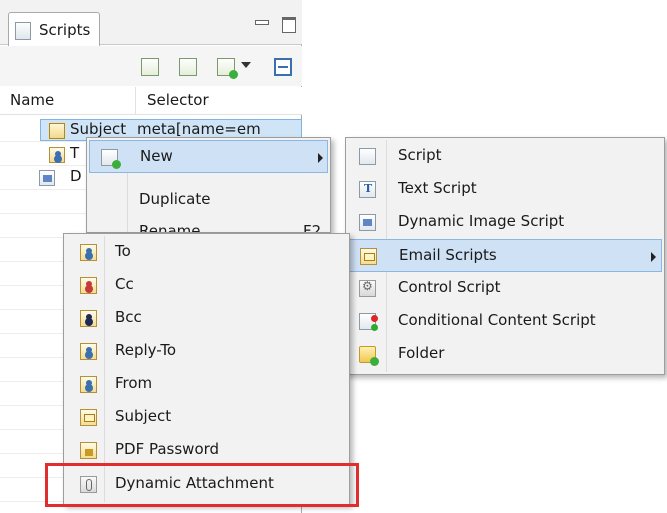  Describe the element at coordinates (367, 156) in the screenshot. I see `script-icon` at that location.